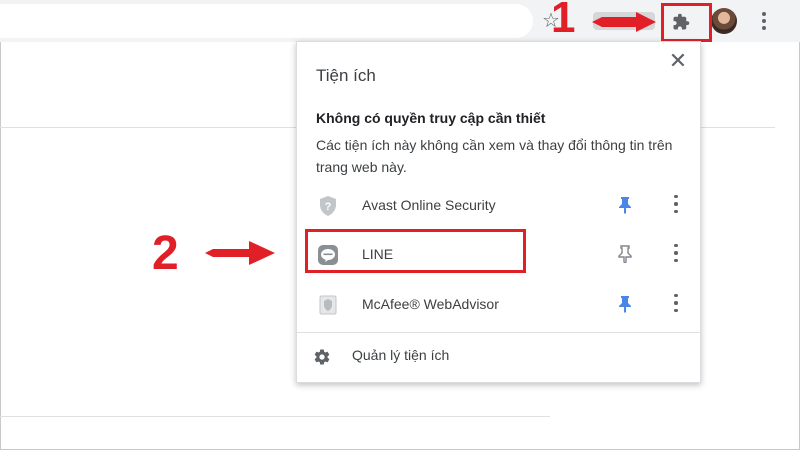 The height and width of the screenshot is (450, 800). What do you see at coordinates (266, 21) in the screenshot?
I see `address-bar` at bounding box center [266, 21].